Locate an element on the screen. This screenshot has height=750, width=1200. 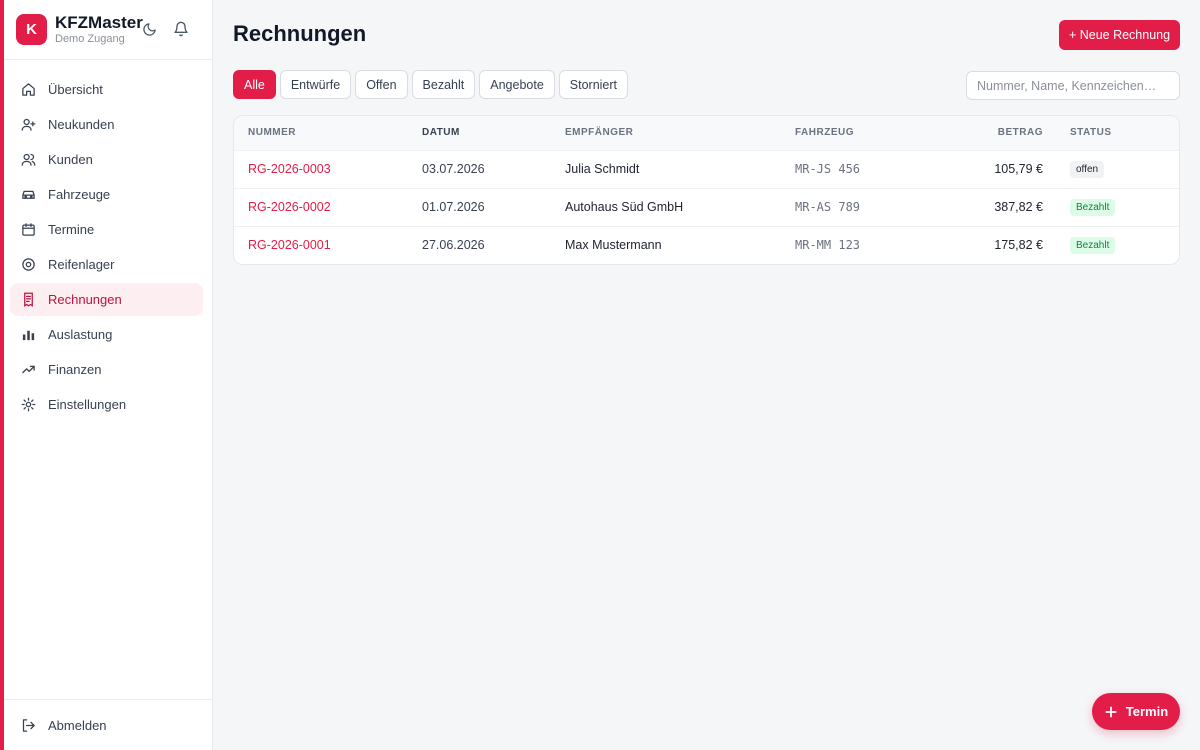
sidebar-item-label: Finanzen is located at coordinates (75, 369).